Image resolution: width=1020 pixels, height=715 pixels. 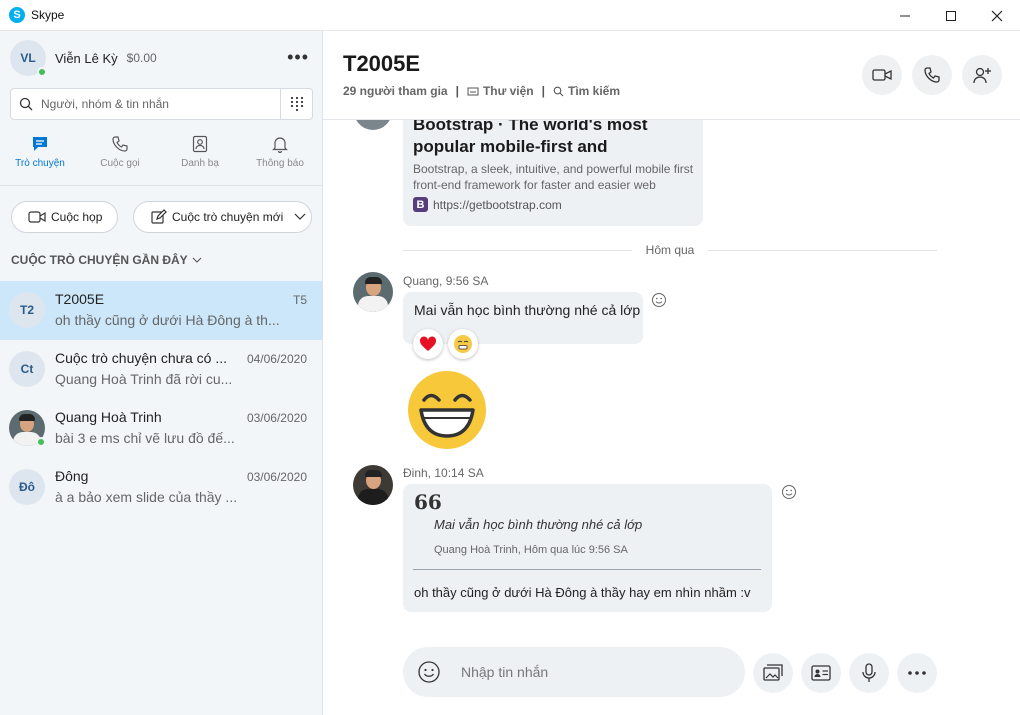 I want to click on day-divider: Hôm qua, so click(x=670, y=250).